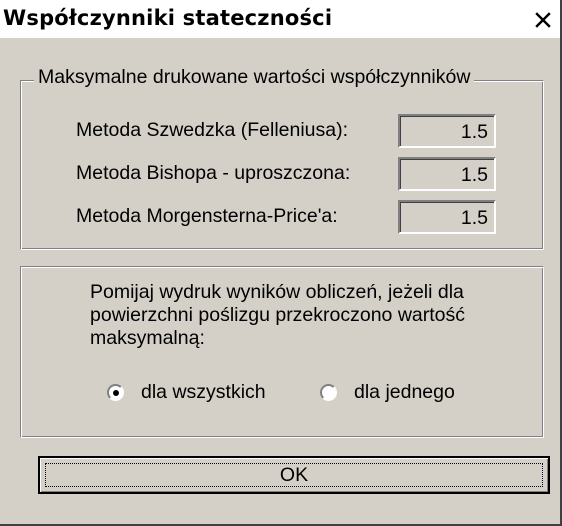 This screenshot has width=562, height=526. I want to click on bishop-method-label: Metoda Bishopa - uproszczona:, so click(213, 173).